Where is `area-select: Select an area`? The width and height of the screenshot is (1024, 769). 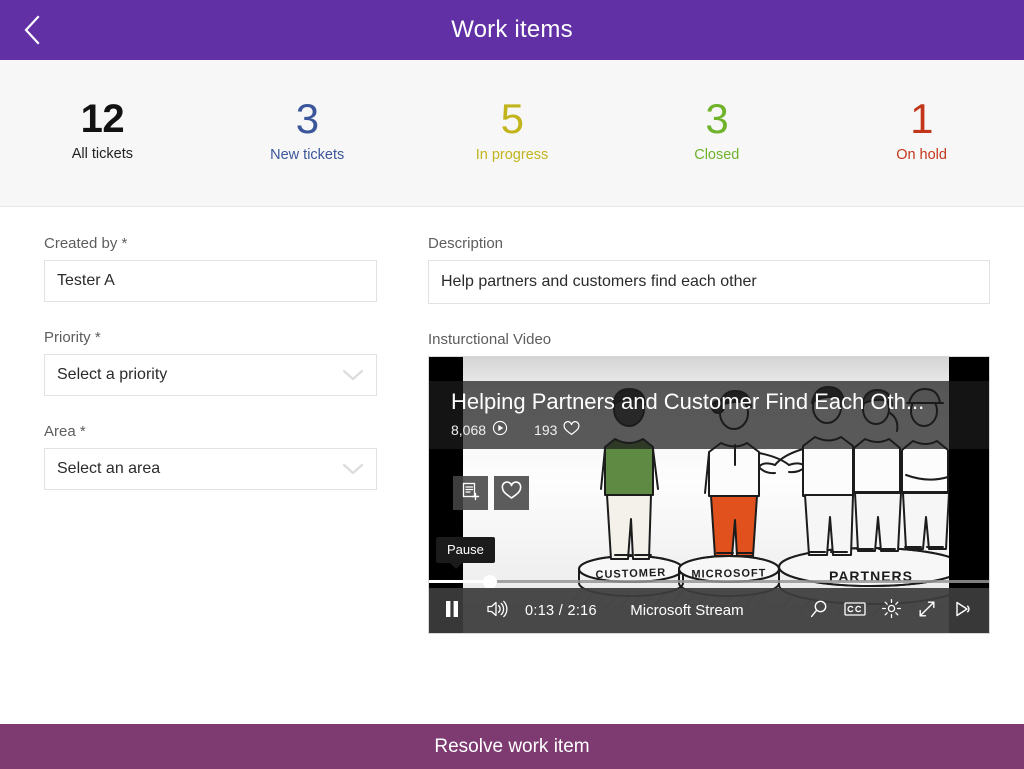 area-select: Select an area is located at coordinates (210, 469).